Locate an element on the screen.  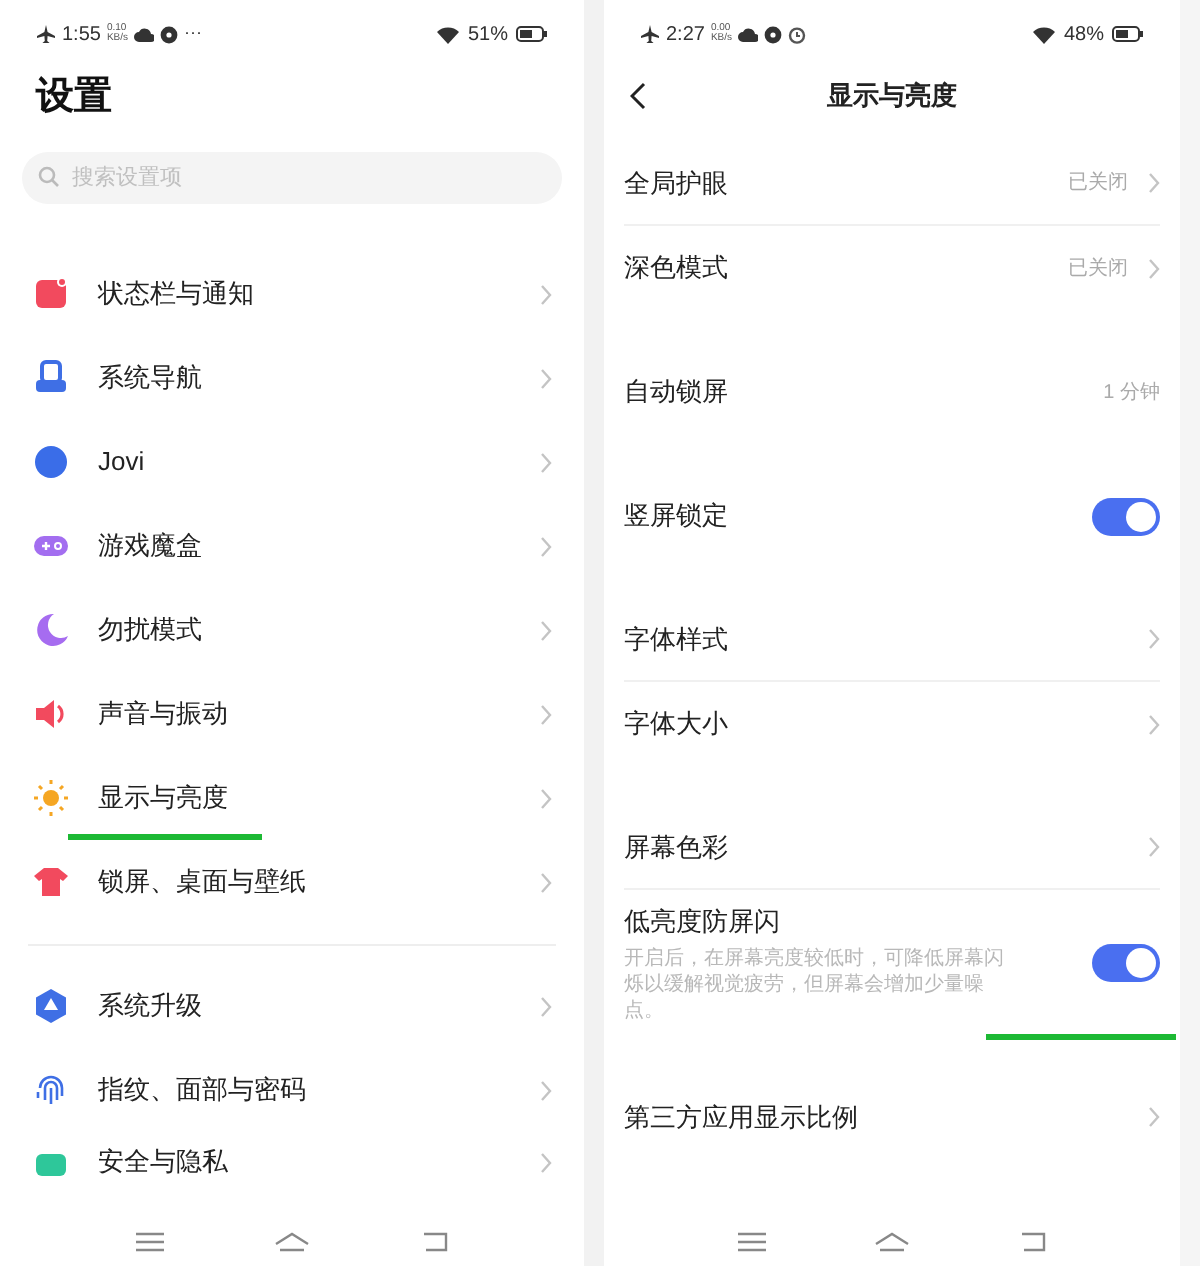
notification-icon is located at coordinates (51, 294).